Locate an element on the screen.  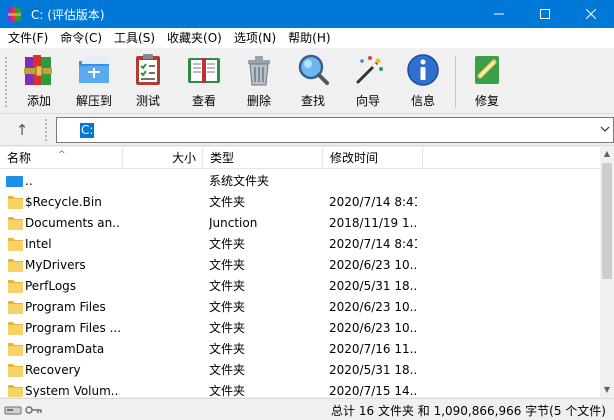
extract-to-button: 解压到 is located at coordinates (94, 81).